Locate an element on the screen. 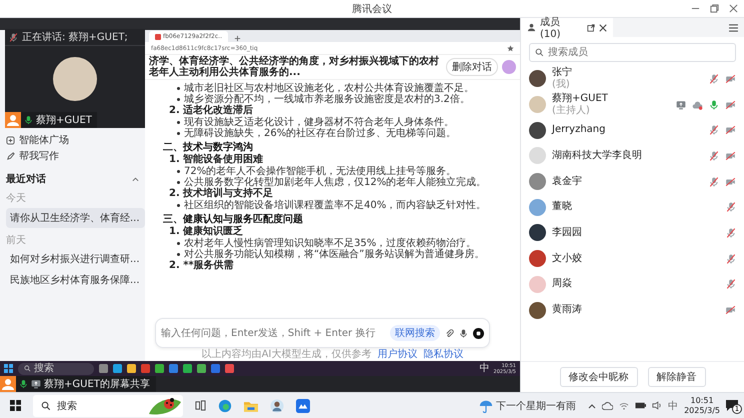 The width and height of the screenshot is (744, 418). search-input: 搜索成员 is located at coordinates (639, 52).